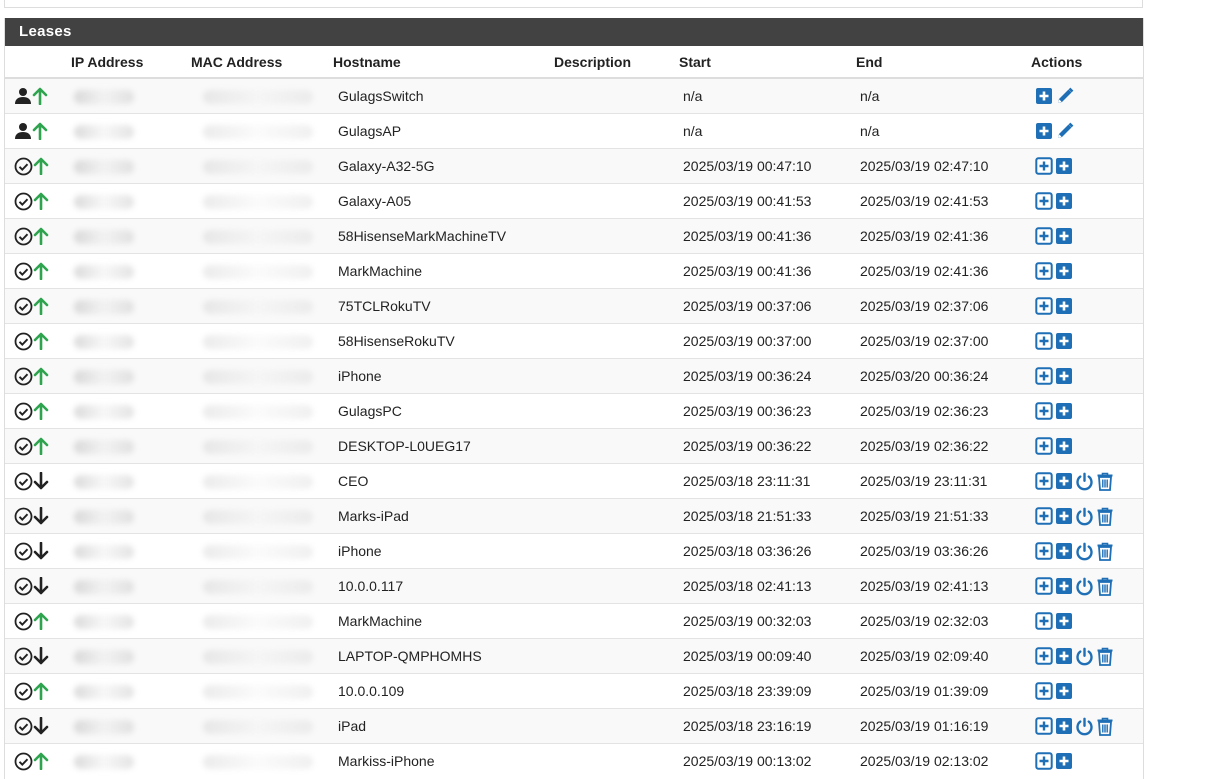  What do you see at coordinates (943, 306) in the screenshot?
I see `end-cell: 2025/03/19 02:37:06` at bounding box center [943, 306].